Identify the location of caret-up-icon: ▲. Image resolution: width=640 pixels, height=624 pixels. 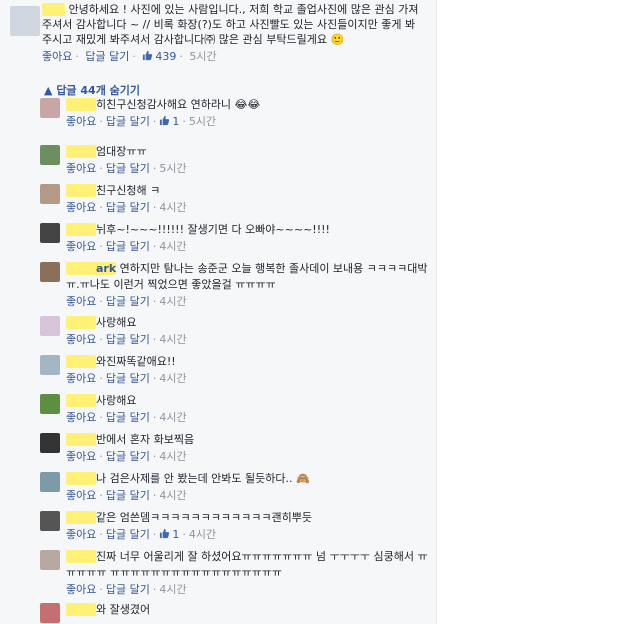
(48, 90).